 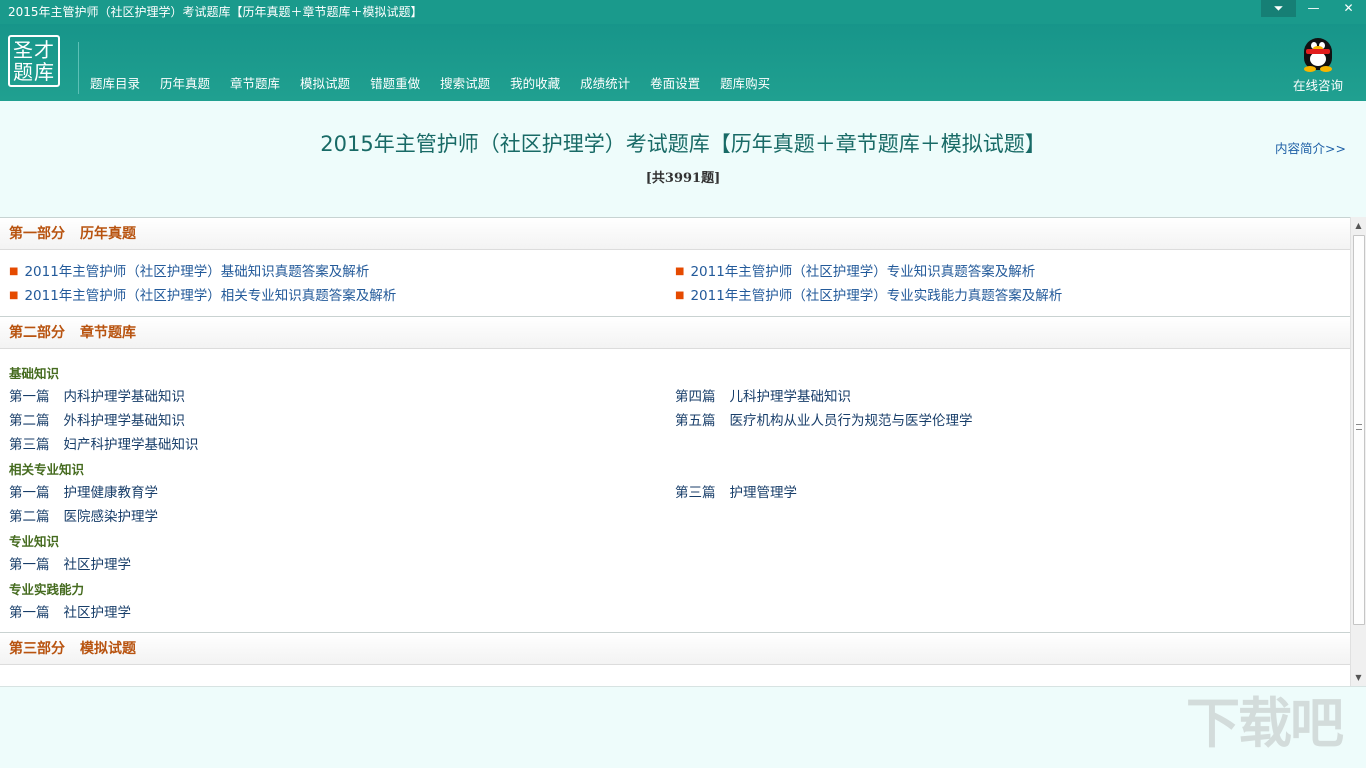 What do you see at coordinates (78, 68) in the screenshot?
I see `header-divider` at bounding box center [78, 68].